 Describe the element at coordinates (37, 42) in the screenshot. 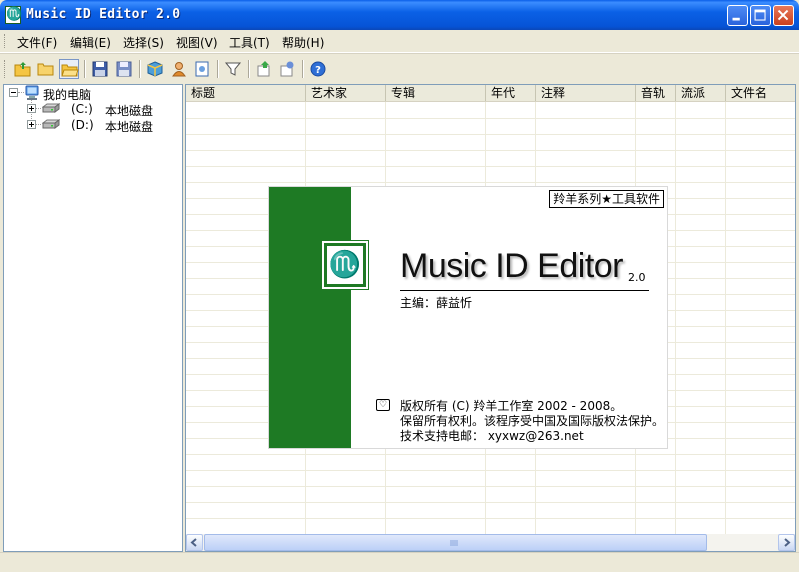

I see `menu-file: 文件(F)` at that location.